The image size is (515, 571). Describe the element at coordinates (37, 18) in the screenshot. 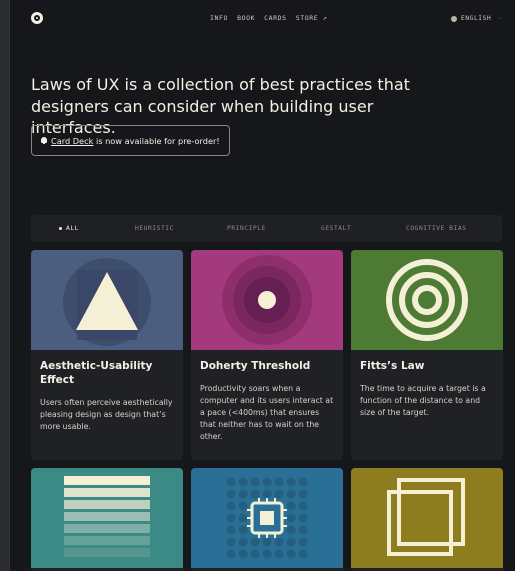

I see `logo-icon` at that location.